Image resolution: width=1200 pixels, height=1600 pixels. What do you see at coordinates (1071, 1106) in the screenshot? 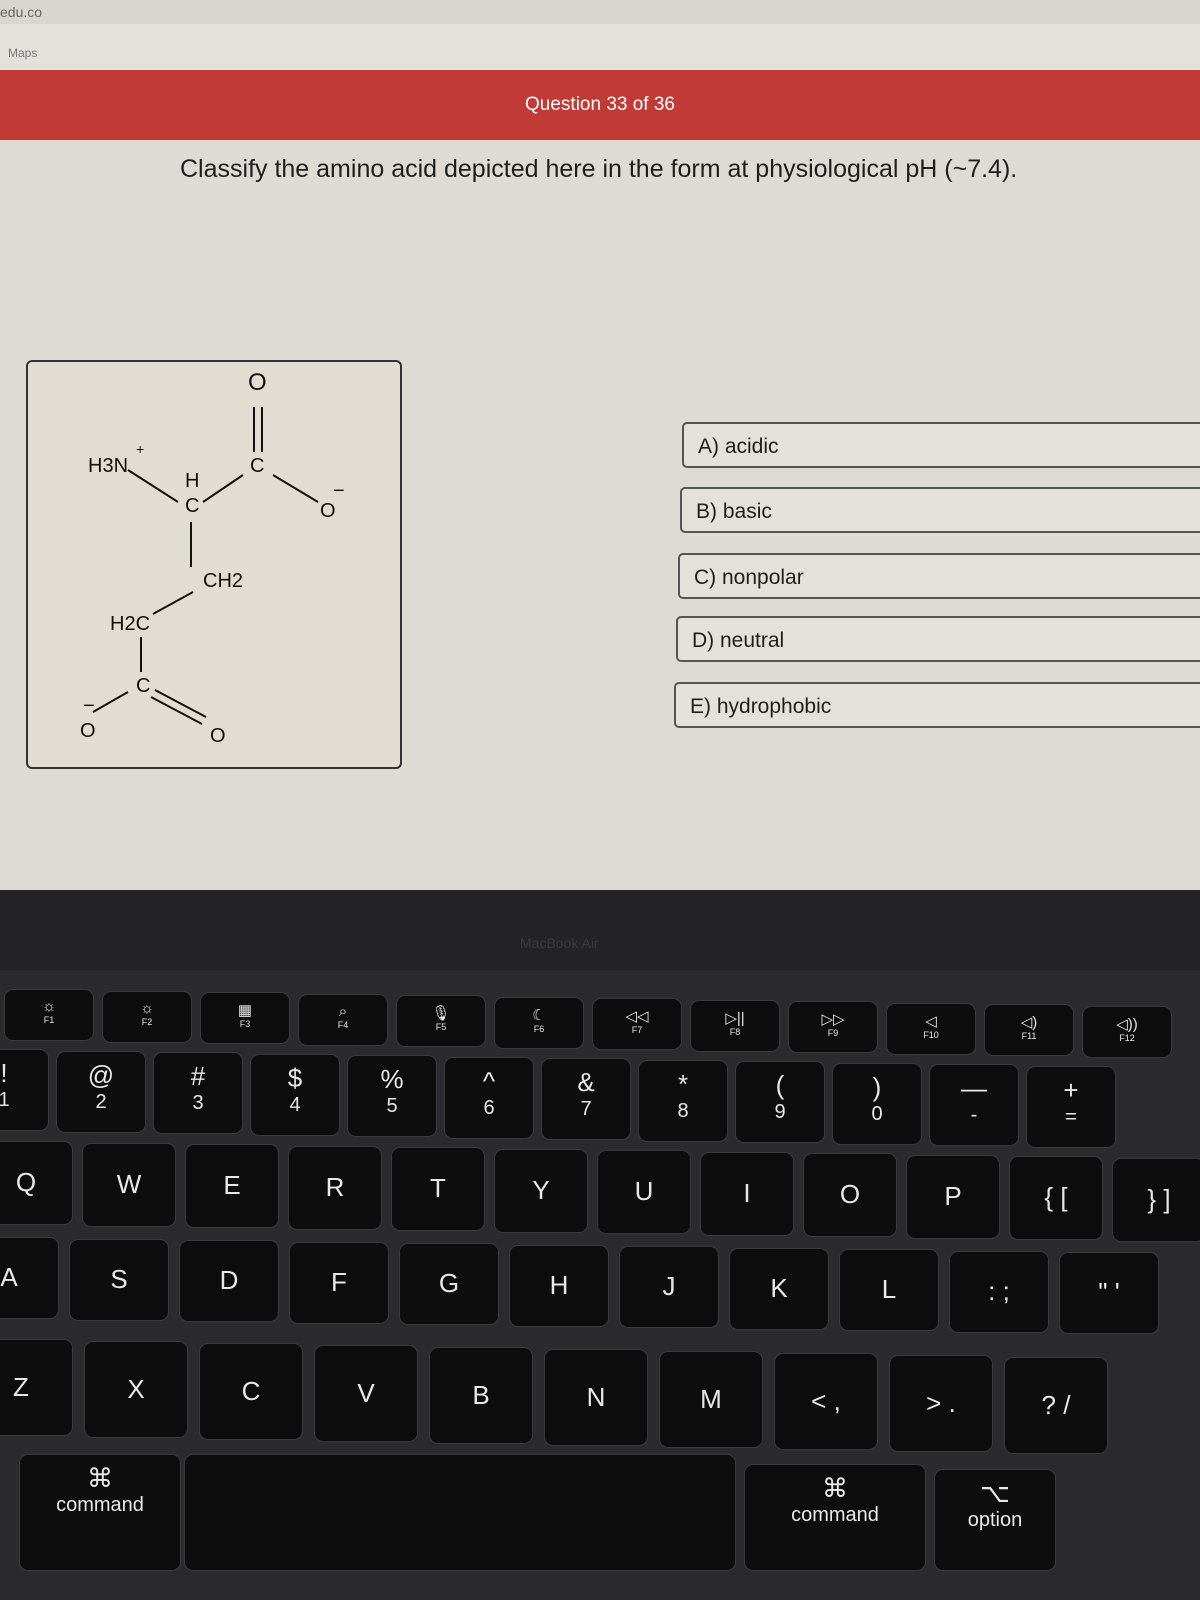
I see `key: + =` at bounding box center [1071, 1106].